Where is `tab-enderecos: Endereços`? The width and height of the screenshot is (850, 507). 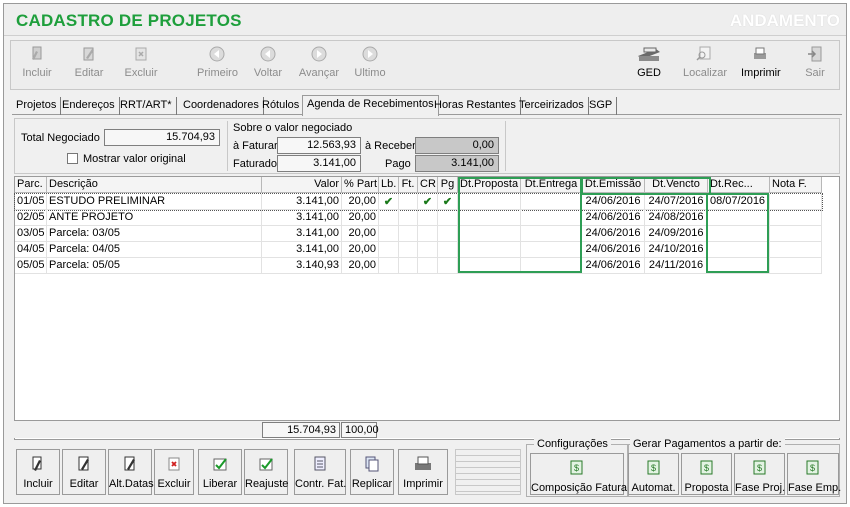 tab-enderecos: Endereços is located at coordinates (89, 106).